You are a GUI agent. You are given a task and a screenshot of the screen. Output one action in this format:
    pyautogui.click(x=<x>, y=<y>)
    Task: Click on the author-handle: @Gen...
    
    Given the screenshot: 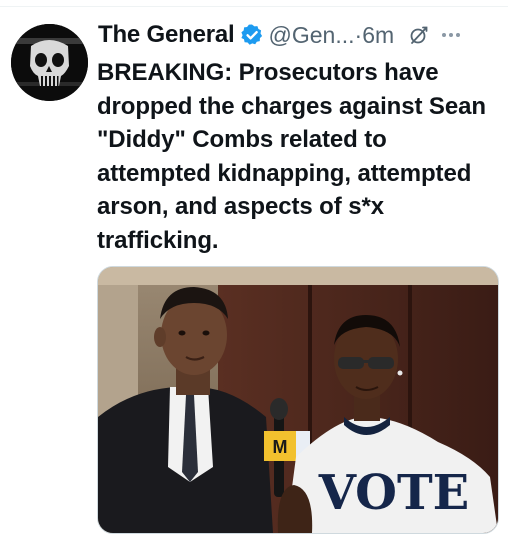 What is the action you would take?
    pyautogui.click(x=312, y=35)
    